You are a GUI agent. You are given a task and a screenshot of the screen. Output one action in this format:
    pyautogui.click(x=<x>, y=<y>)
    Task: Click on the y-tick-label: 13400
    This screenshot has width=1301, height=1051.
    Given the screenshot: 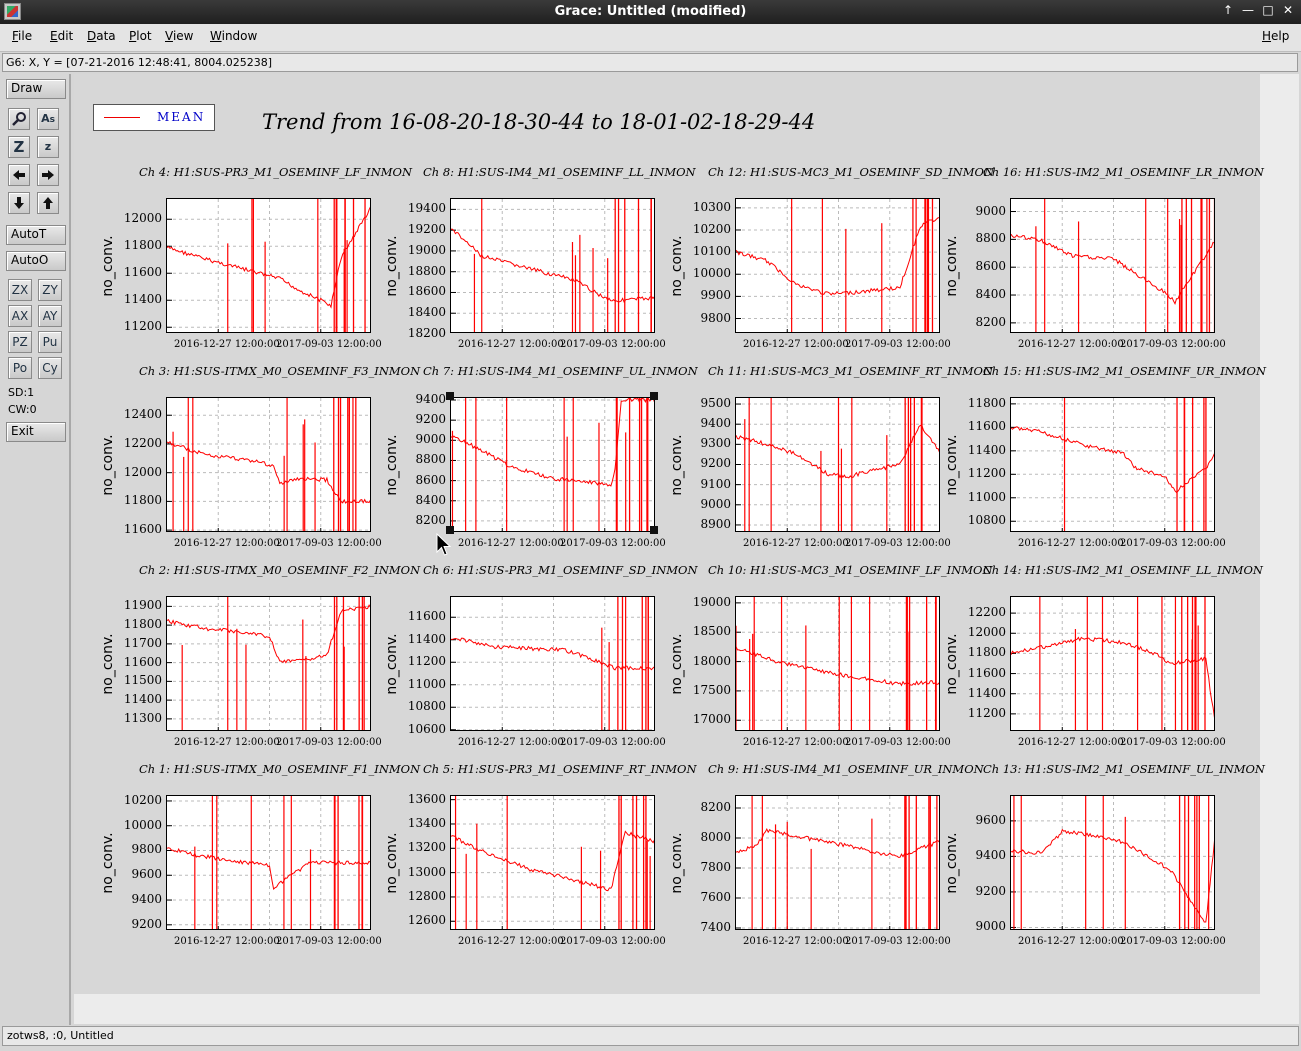 What is the action you would take?
    pyautogui.click(x=426, y=822)
    